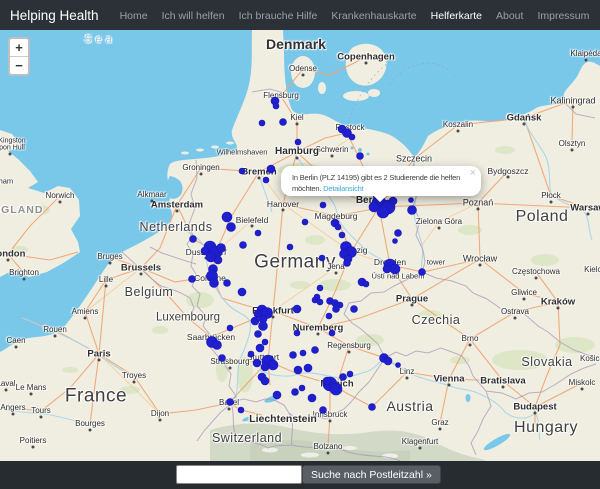 The height and width of the screenshot is (489, 600). What do you see at coordinates (19, 48) in the screenshot?
I see `zoom-in-button: +` at bounding box center [19, 48].